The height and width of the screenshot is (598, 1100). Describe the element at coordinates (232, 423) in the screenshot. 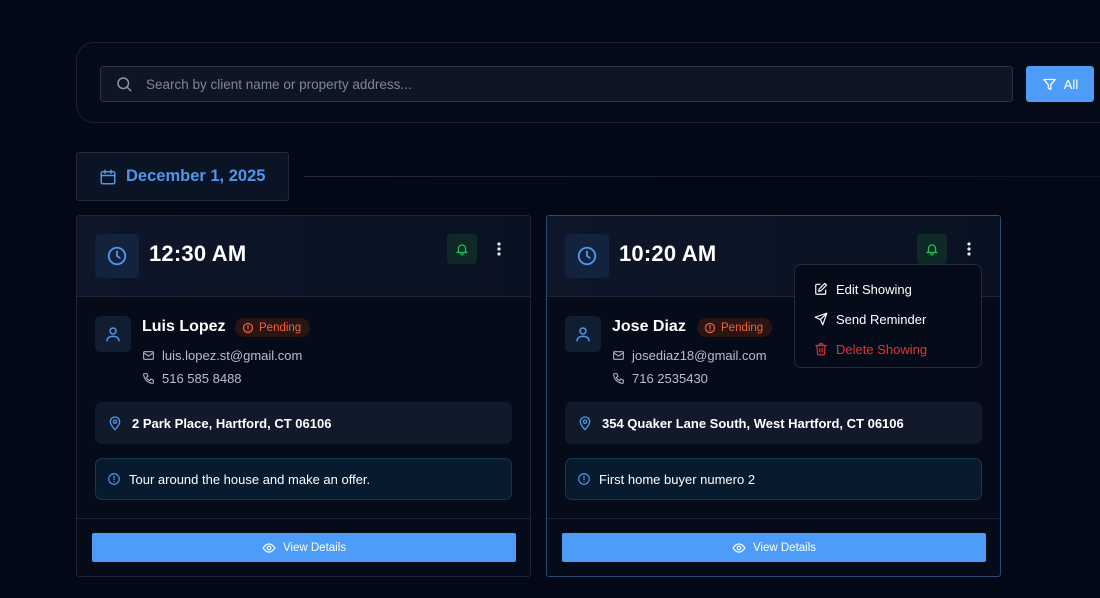

I see `property-address: 2 Park Place, Hartford, CT 06106` at that location.